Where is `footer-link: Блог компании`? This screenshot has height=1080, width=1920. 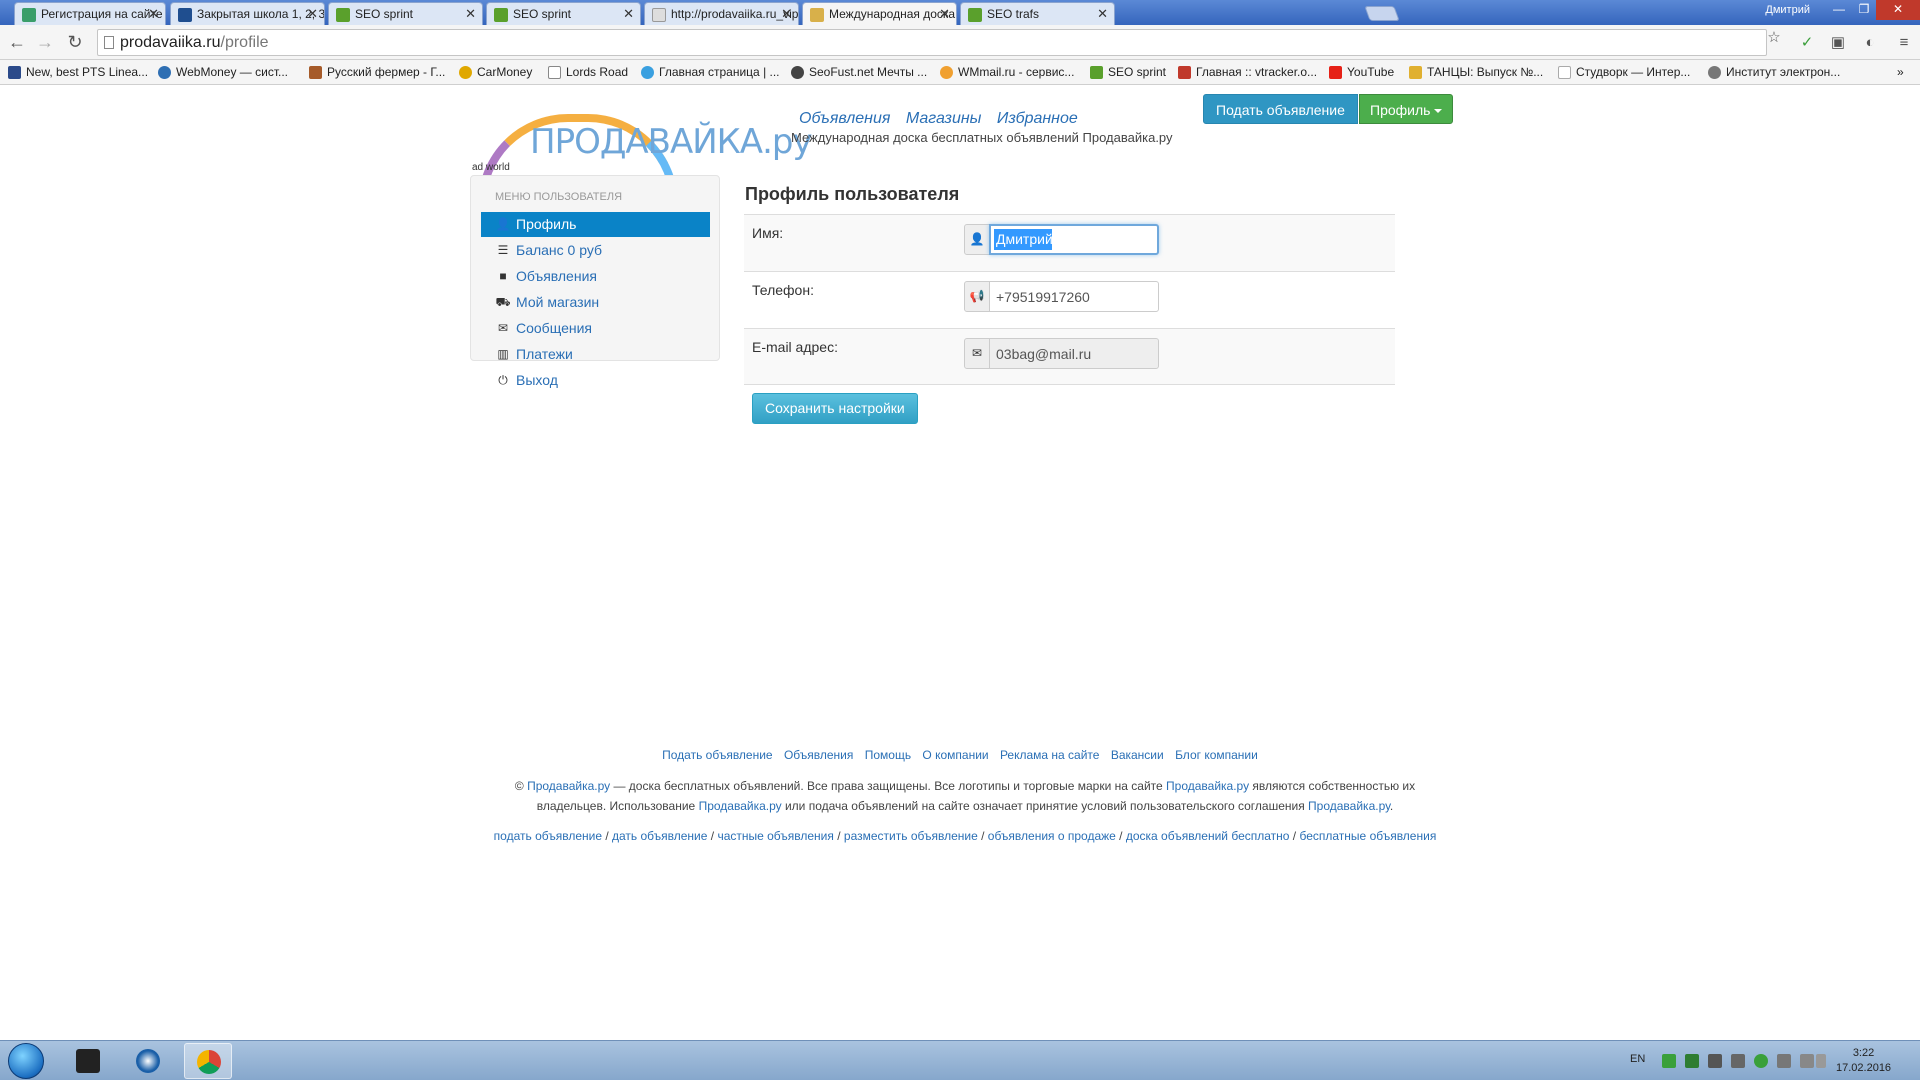
footer-link: Блог компании is located at coordinates (1216, 755).